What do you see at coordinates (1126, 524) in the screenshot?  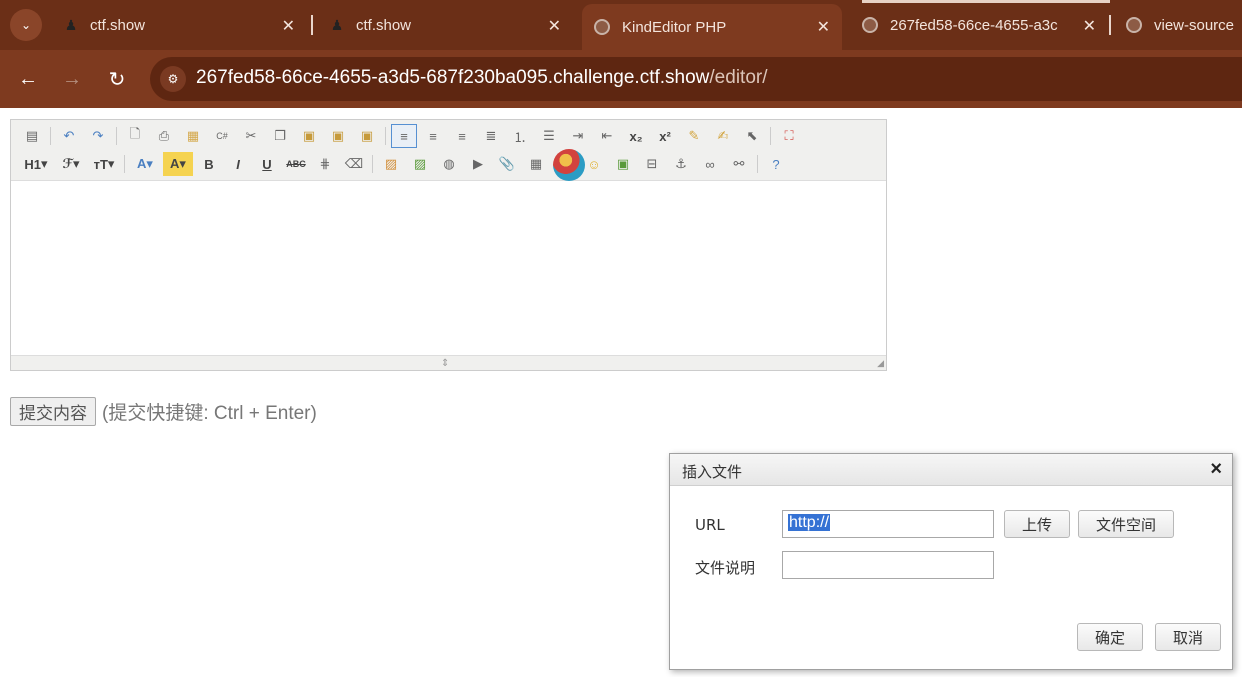 I see `file-space-button: 文件空间` at bounding box center [1126, 524].